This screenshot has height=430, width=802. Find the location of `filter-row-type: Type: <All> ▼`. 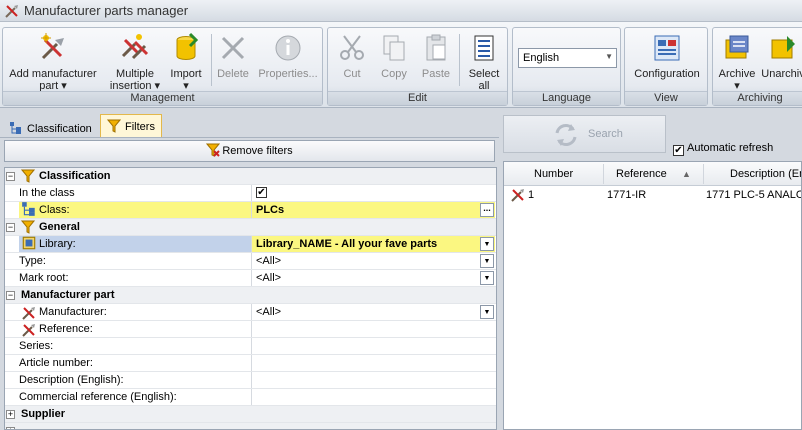

filter-row-type: Type: <All> ▼ is located at coordinates (250, 261).